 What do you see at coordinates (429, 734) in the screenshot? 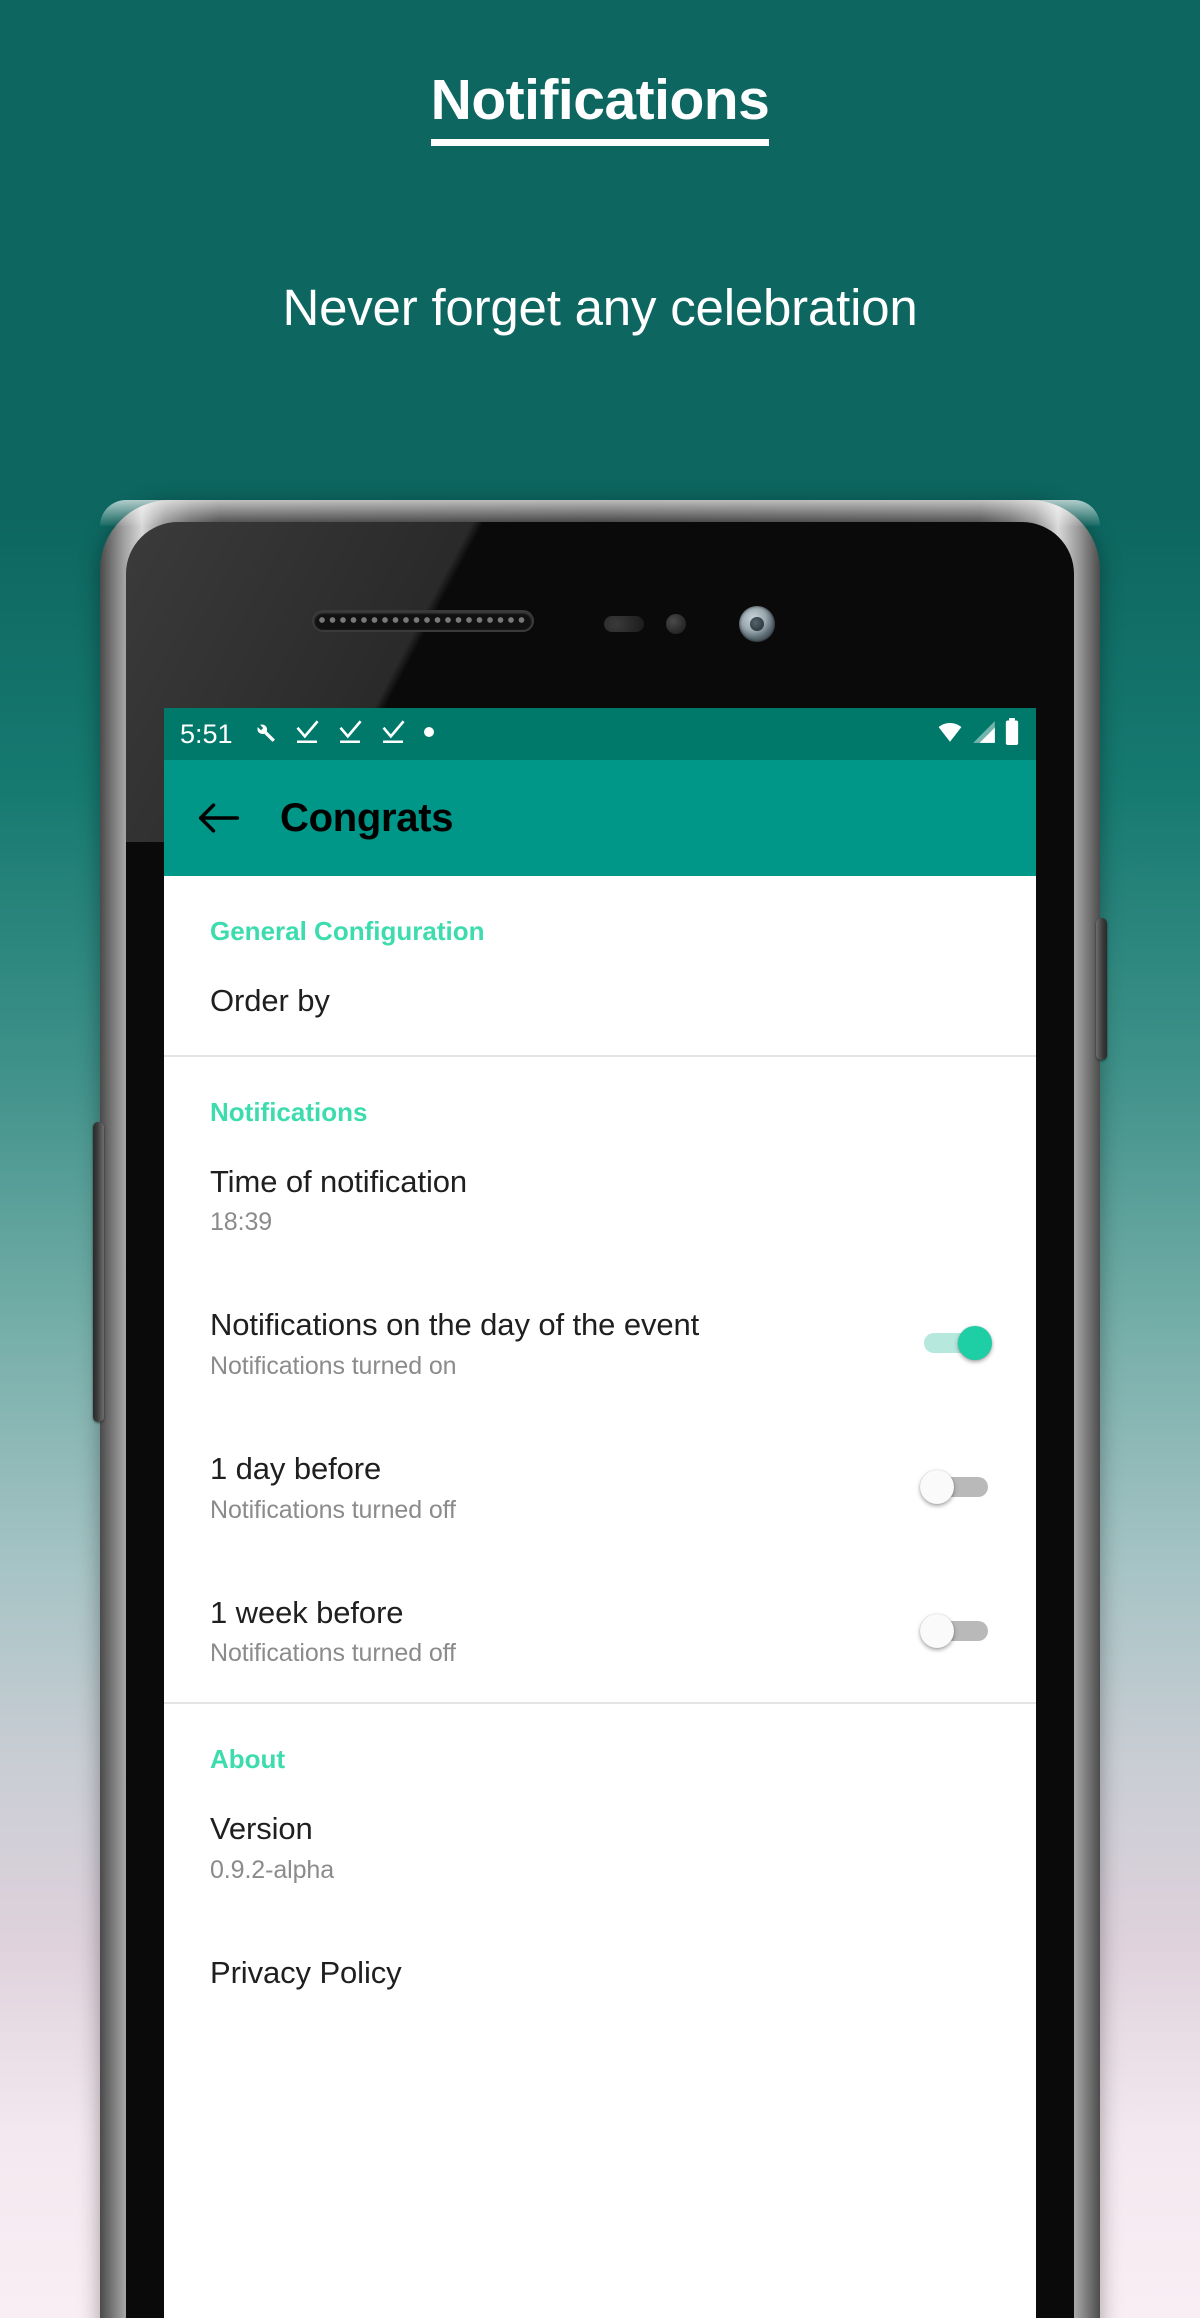
I see `dot-icon` at bounding box center [429, 734].